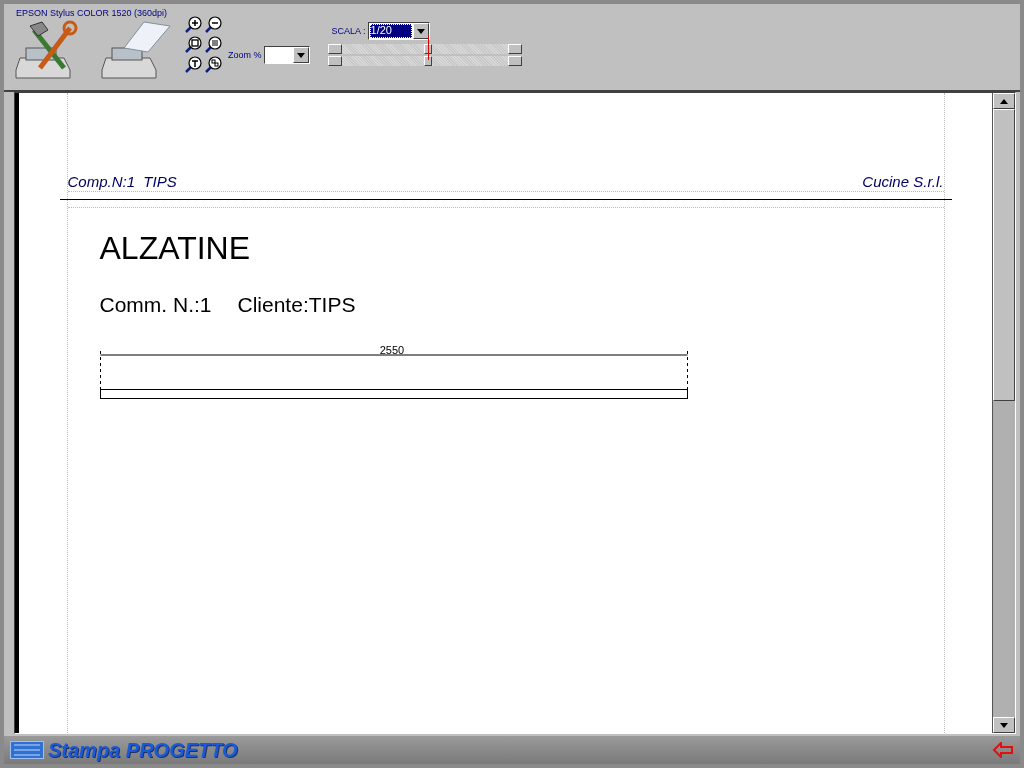  Describe the element at coordinates (427, 61) in the screenshot. I see `slider-thumb` at that location.